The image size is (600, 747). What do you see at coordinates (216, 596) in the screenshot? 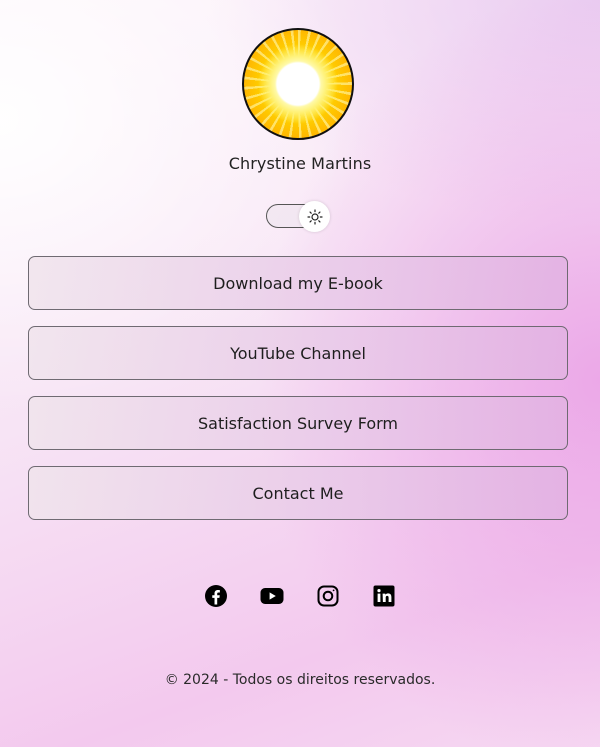
I see `facebook-icon` at bounding box center [216, 596].